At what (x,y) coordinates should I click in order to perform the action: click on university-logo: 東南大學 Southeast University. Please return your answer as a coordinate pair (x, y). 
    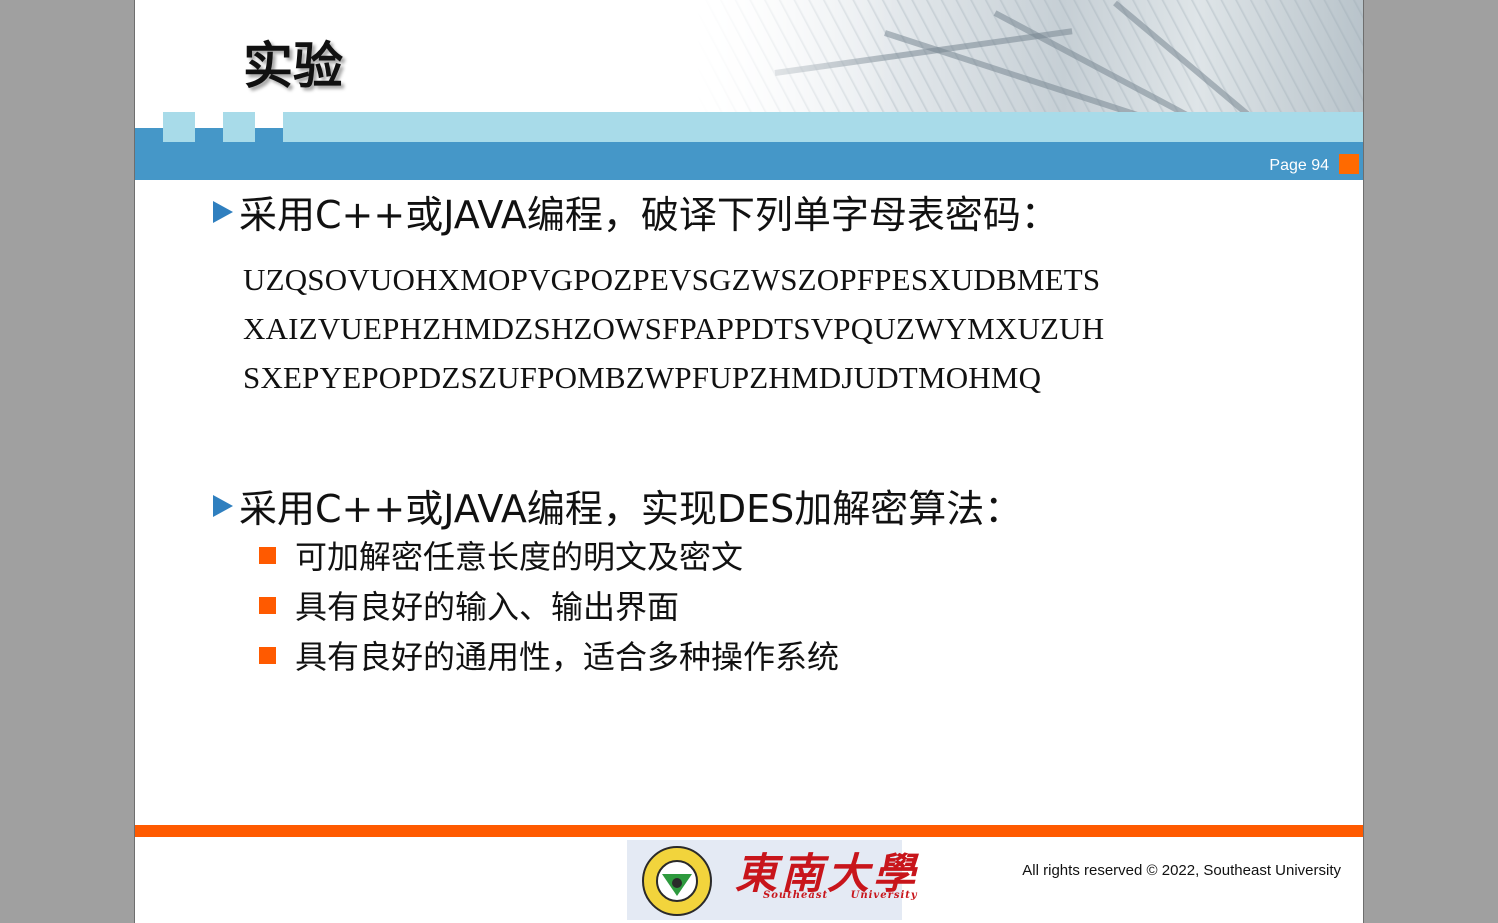
    Looking at the image, I should click on (772, 880).